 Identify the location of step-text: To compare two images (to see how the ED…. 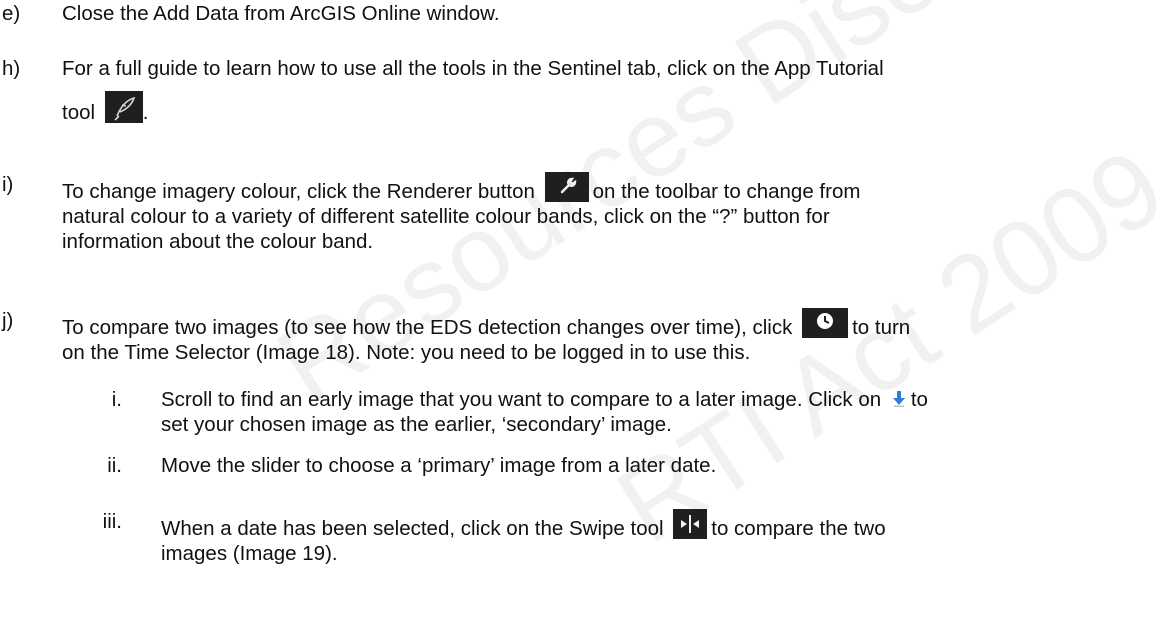
(427, 327).